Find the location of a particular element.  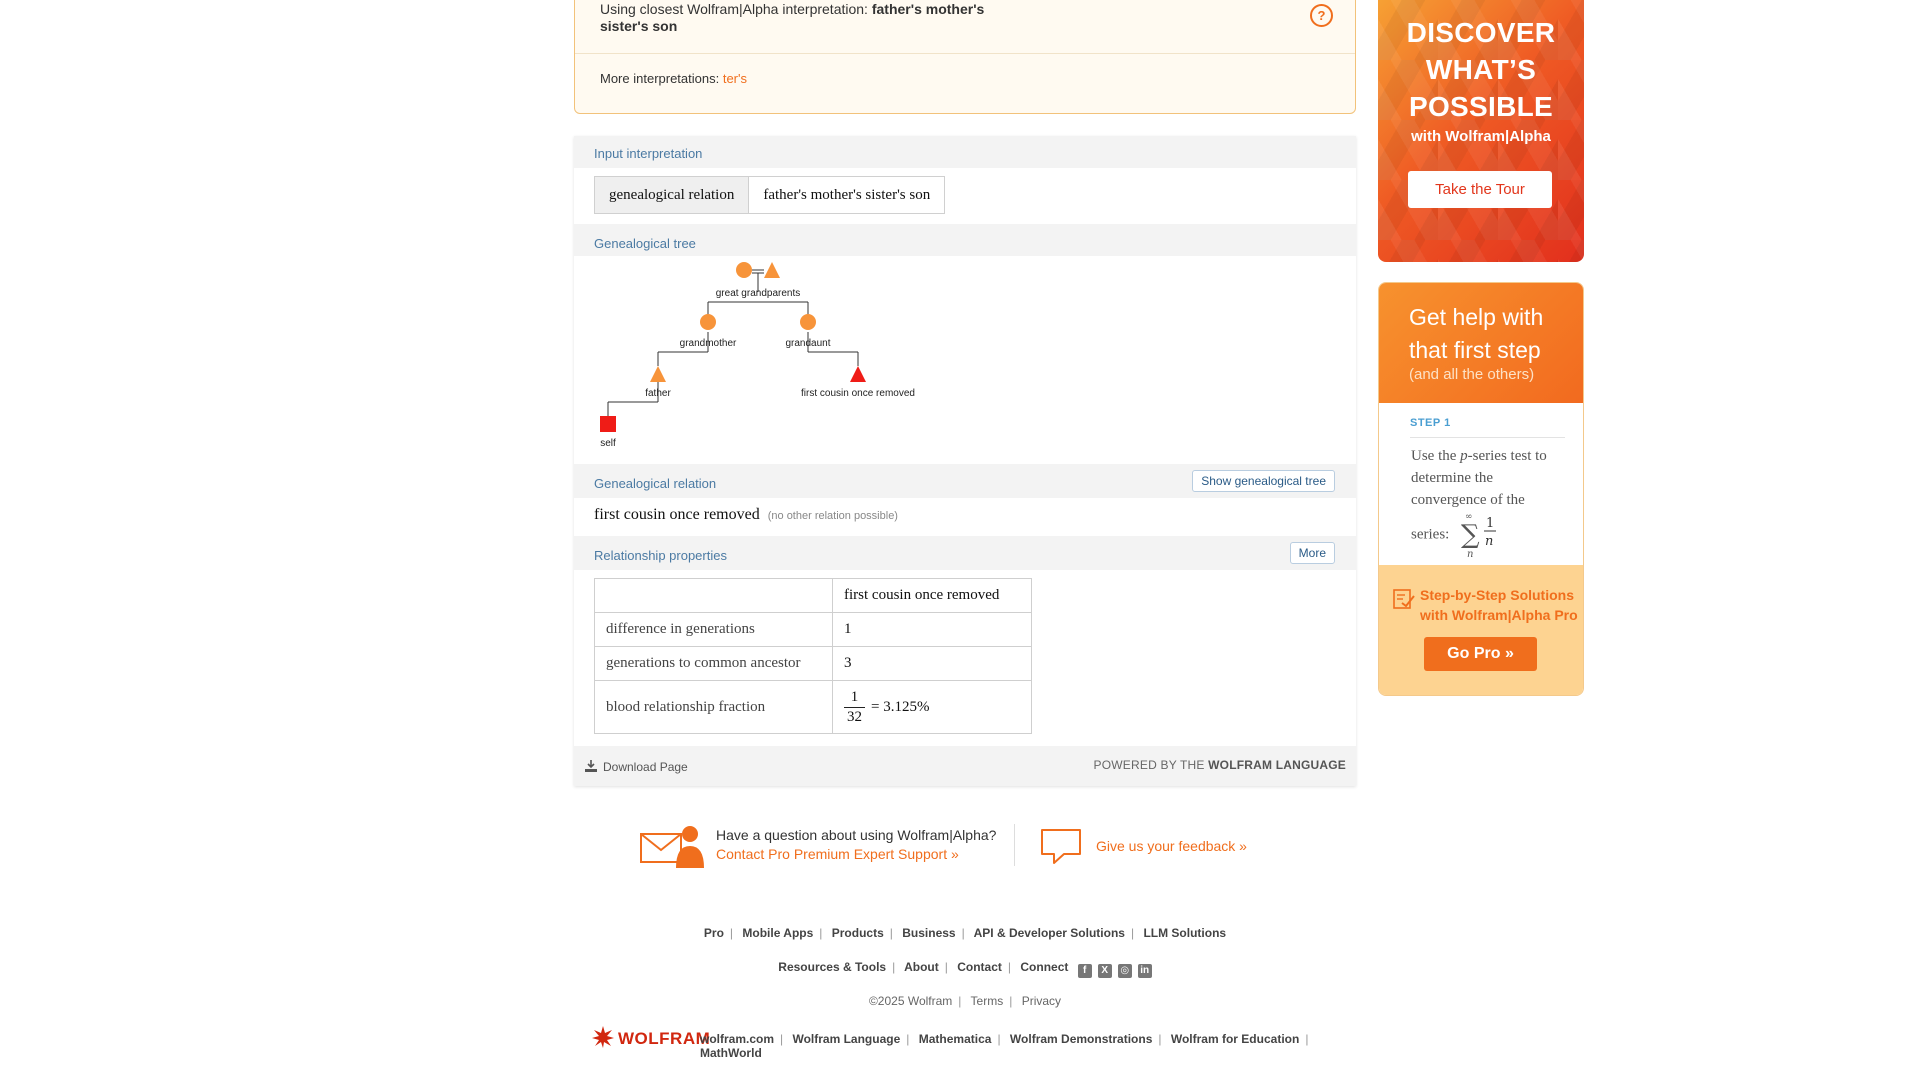

download-page-link: Download Page is located at coordinates (636, 767).